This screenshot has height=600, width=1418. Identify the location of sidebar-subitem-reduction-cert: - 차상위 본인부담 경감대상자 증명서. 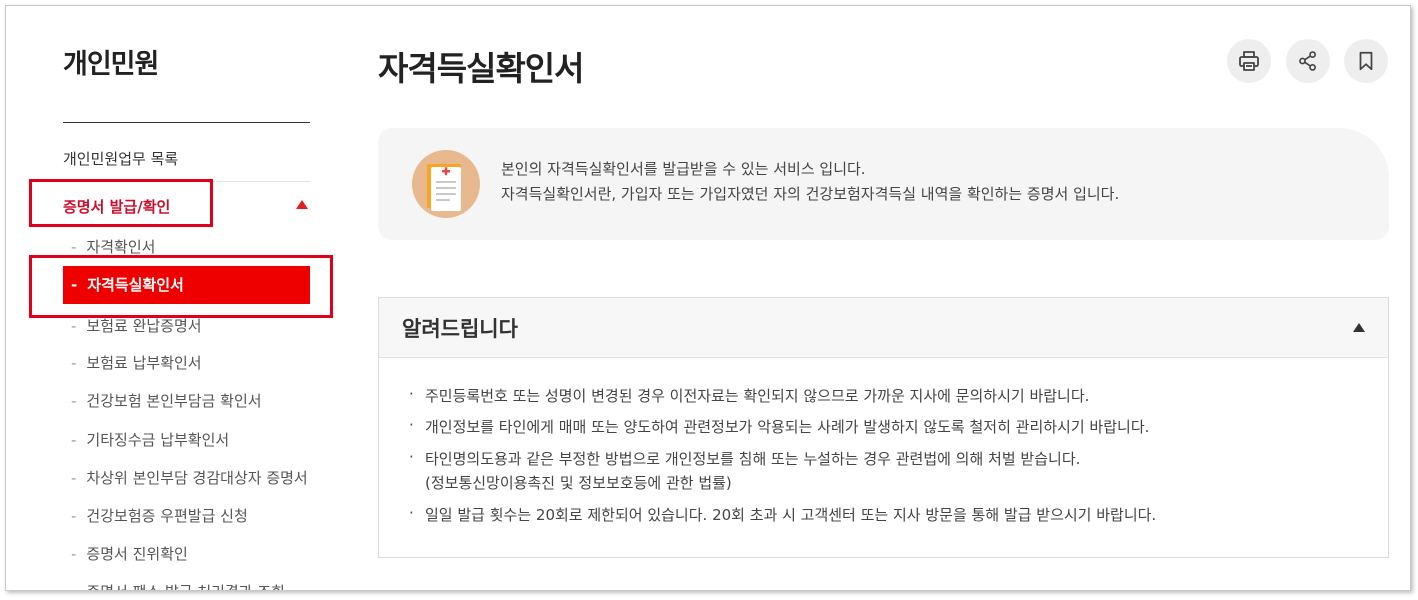
(189, 477).